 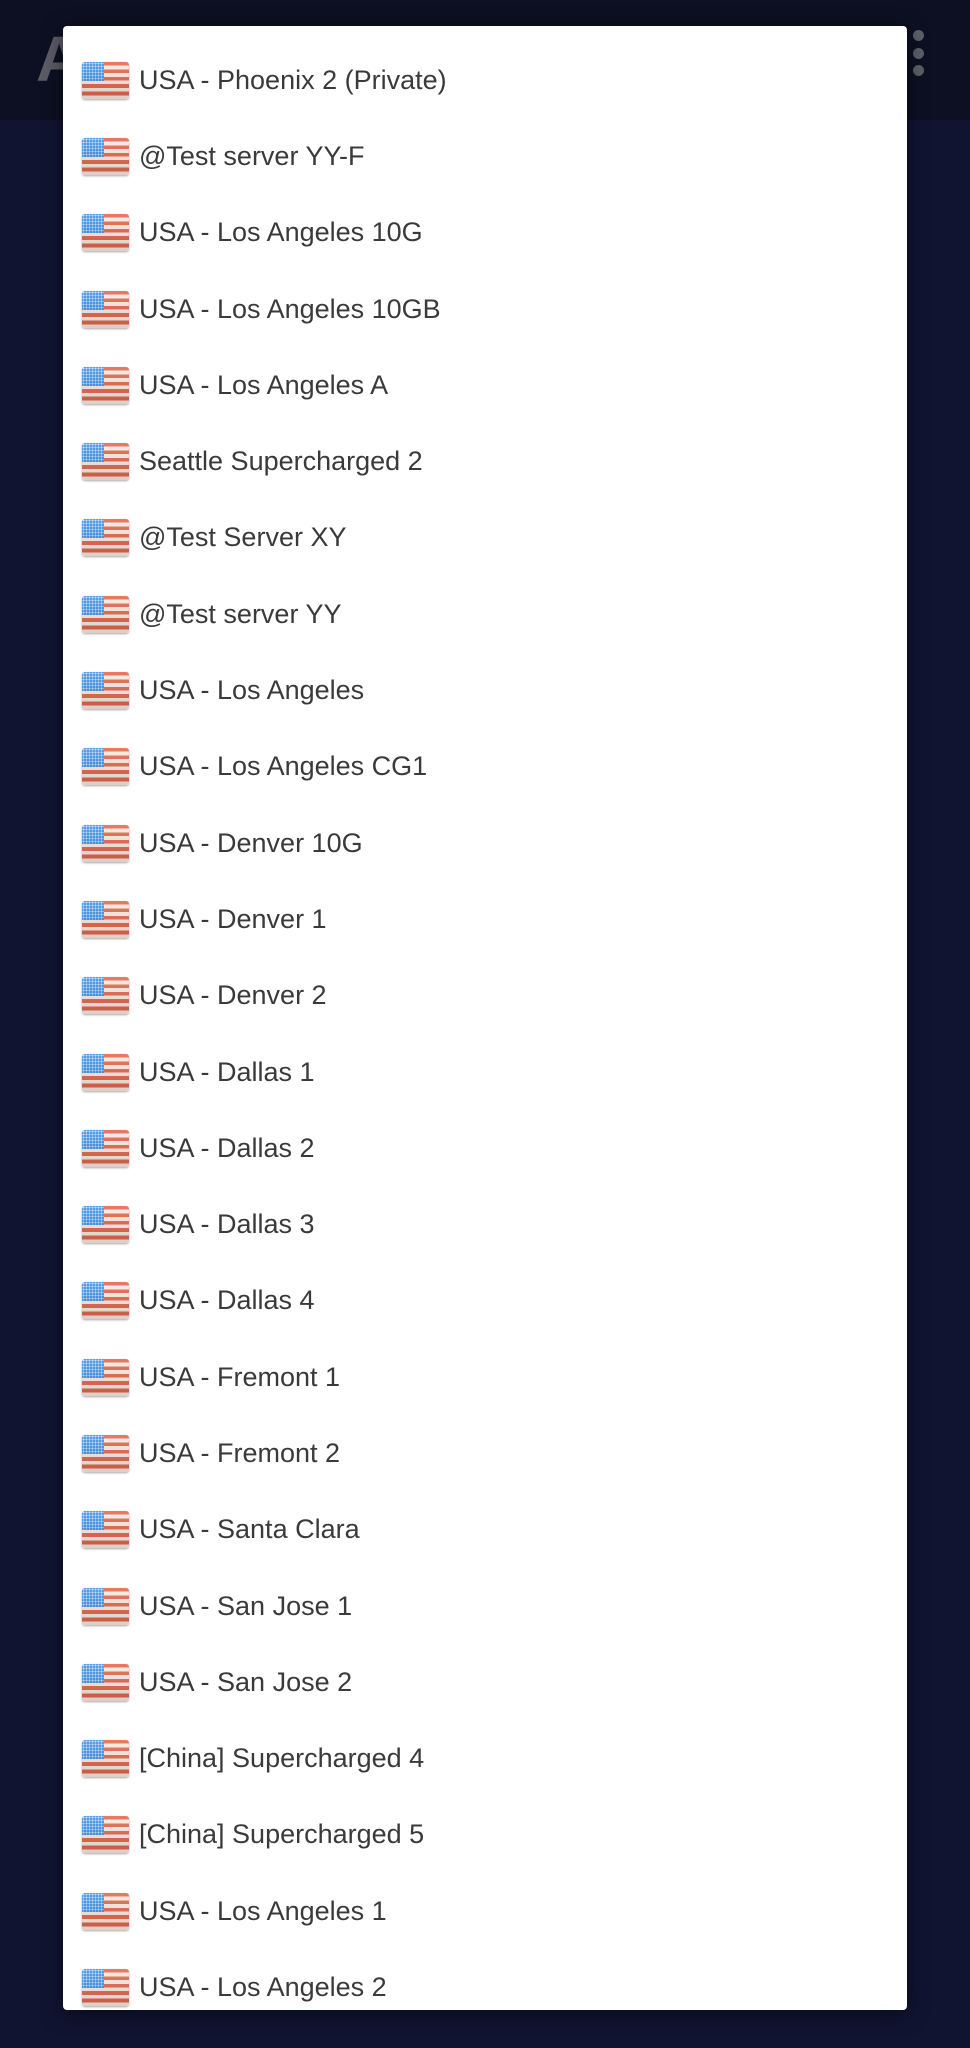 I want to click on server-list-item: USA - Dallas 4, so click(x=485, y=1301).